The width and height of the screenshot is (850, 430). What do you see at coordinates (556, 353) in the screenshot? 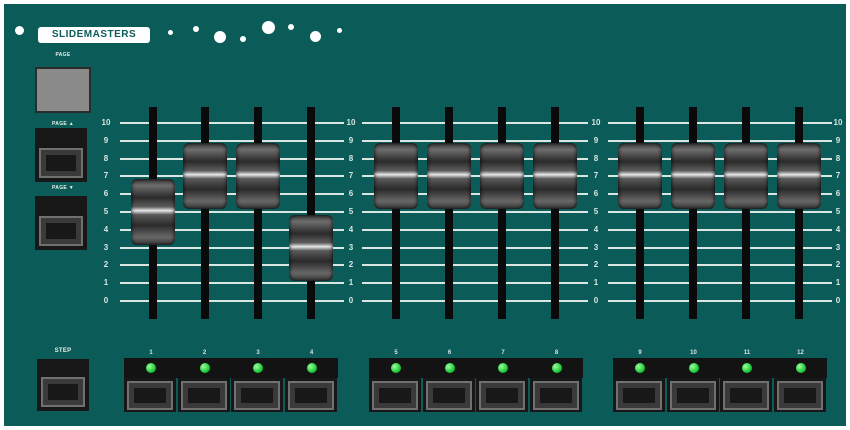
I see `channel-number: 8` at bounding box center [556, 353].